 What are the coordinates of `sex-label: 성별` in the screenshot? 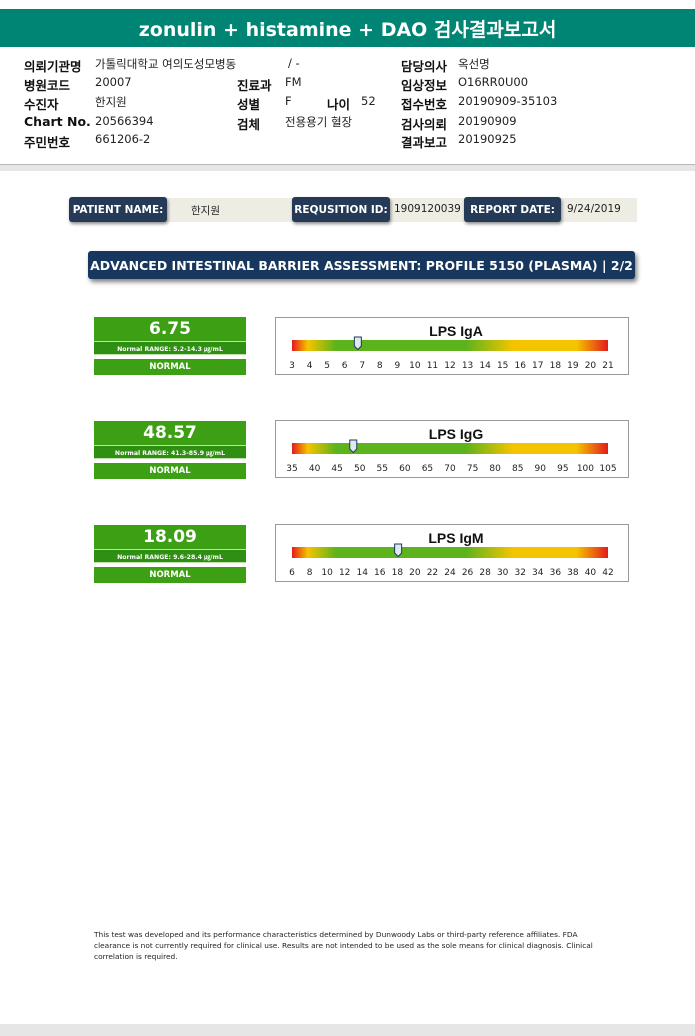 It's located at (249, 104).